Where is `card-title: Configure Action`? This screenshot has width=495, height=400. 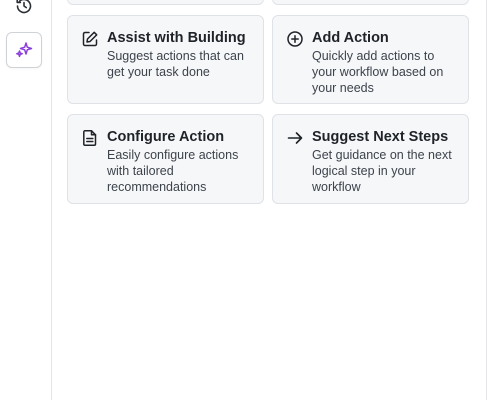 card-title: Configure Action is located at coordinates (166, 137).